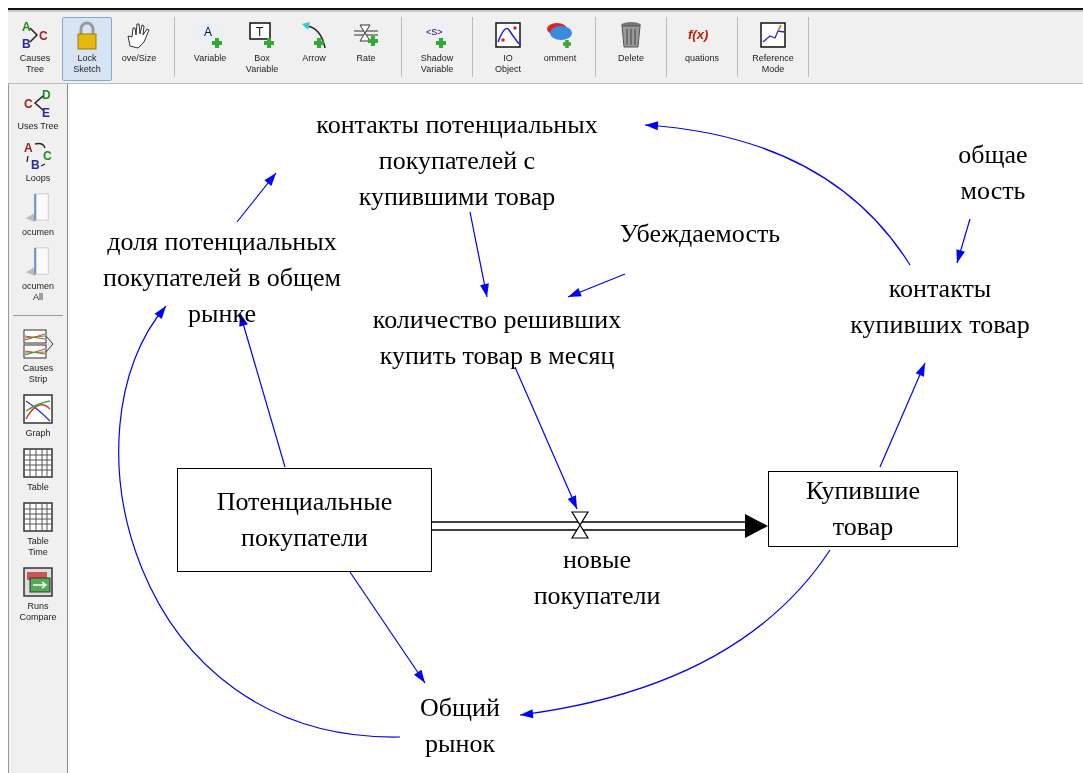 This screenshot has height=773, width=1083. Describe the element at coordinates (508, 35) in the screenshot. I see `io-object-graph-icon` at that location.